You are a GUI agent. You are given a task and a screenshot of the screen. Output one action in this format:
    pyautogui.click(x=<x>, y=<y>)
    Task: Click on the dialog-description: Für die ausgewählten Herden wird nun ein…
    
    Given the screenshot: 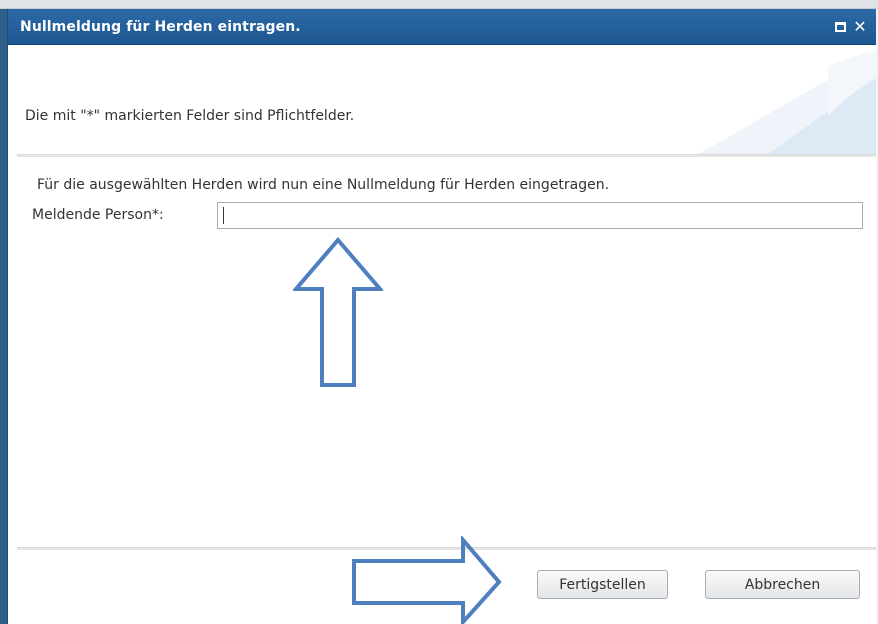 What is the action you would take?
    pyautogui.click(x=323, y=185)
    